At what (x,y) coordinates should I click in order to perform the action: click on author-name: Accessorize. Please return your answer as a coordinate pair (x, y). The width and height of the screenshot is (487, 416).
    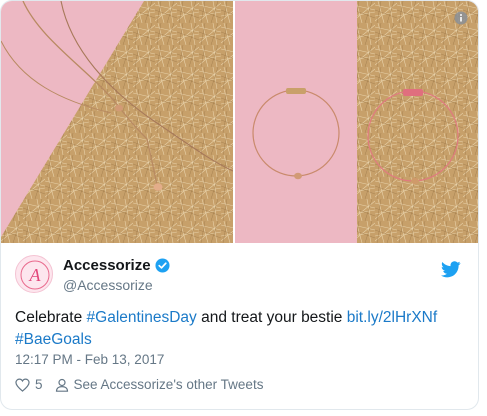
    Looking at the image, I should click on (107, 265).